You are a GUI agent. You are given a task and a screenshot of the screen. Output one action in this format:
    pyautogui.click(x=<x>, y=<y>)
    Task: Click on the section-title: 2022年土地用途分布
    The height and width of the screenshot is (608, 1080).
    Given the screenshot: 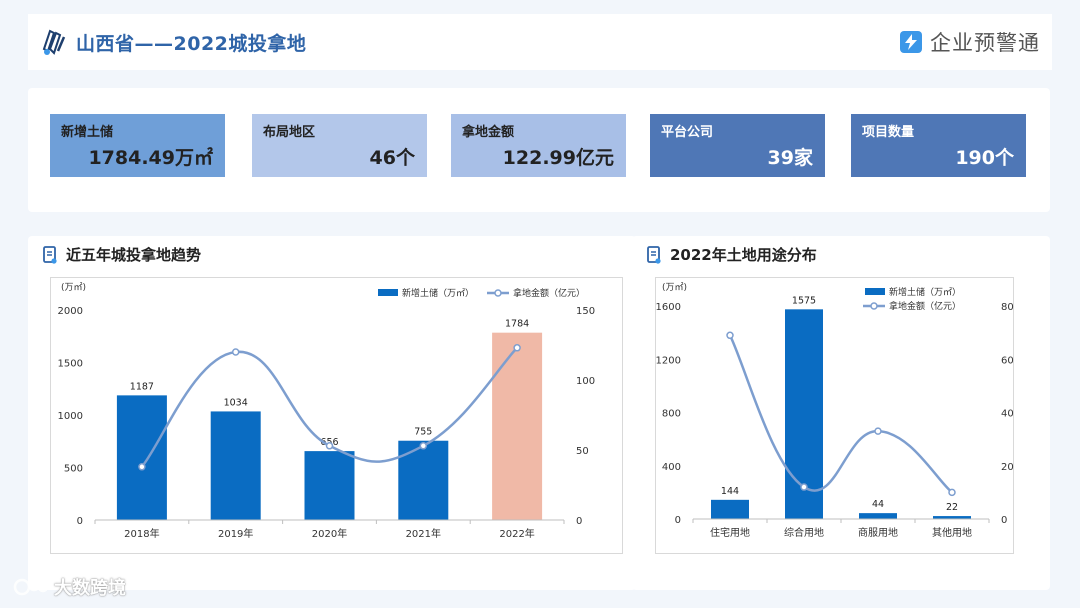 What is the action you would take?
    pyautogui.click(x=743, y=255)
    